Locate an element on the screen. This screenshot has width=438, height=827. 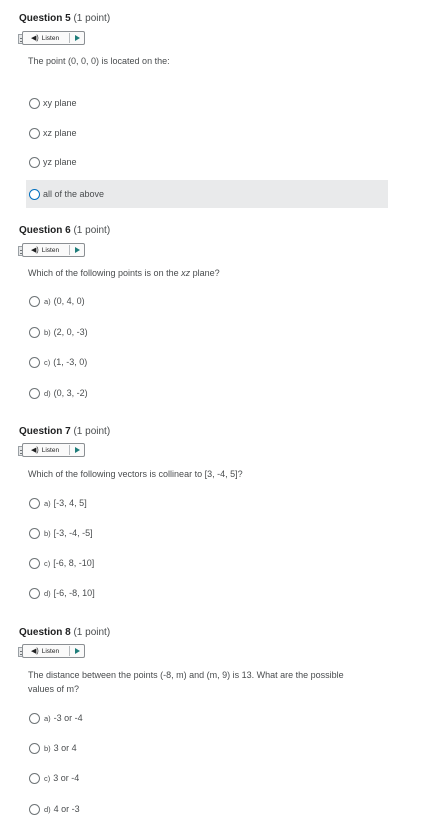
option-label: yz plane is located at coordinates (60, 162).